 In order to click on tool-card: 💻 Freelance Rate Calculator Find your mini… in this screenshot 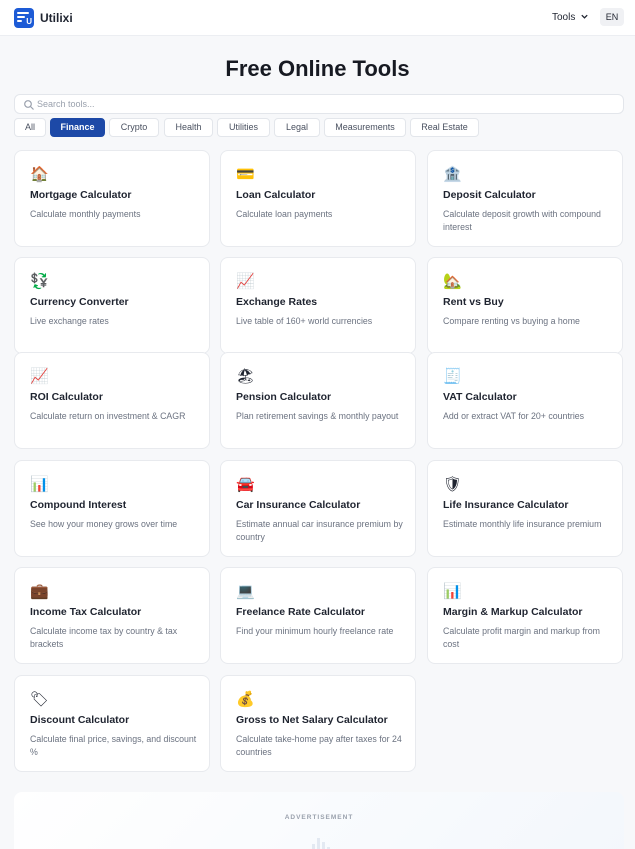, I will do `click(318, 615)`.